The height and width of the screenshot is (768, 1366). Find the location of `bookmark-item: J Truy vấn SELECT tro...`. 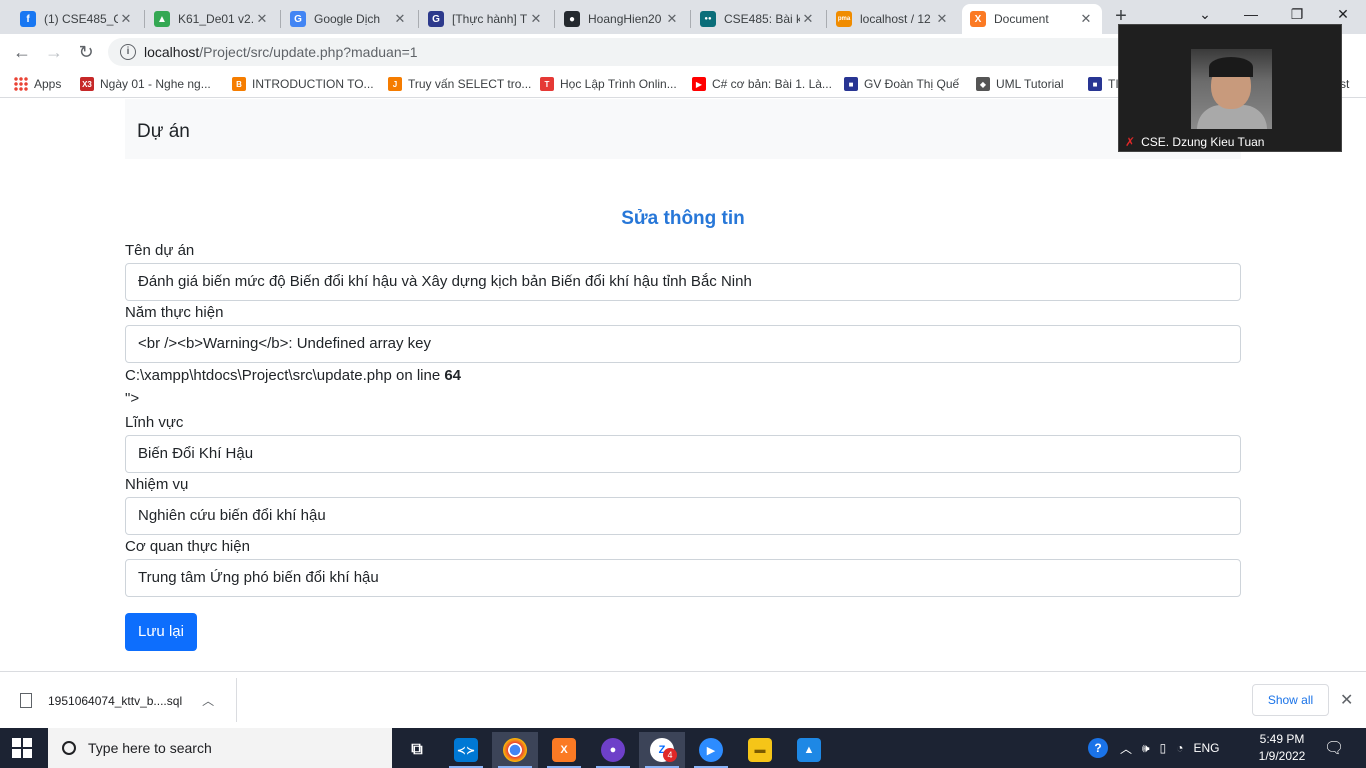

bookmark-item: J Truy vấn SELECT tro... is located at coordinates (459, 84).